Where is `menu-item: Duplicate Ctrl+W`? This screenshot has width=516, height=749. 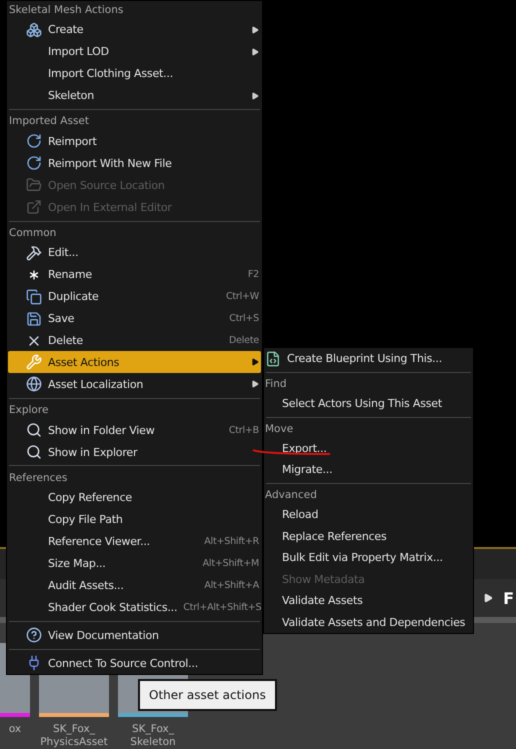 menu-item: Duplicate Ctrl+W is located at coordinates (134, 297).